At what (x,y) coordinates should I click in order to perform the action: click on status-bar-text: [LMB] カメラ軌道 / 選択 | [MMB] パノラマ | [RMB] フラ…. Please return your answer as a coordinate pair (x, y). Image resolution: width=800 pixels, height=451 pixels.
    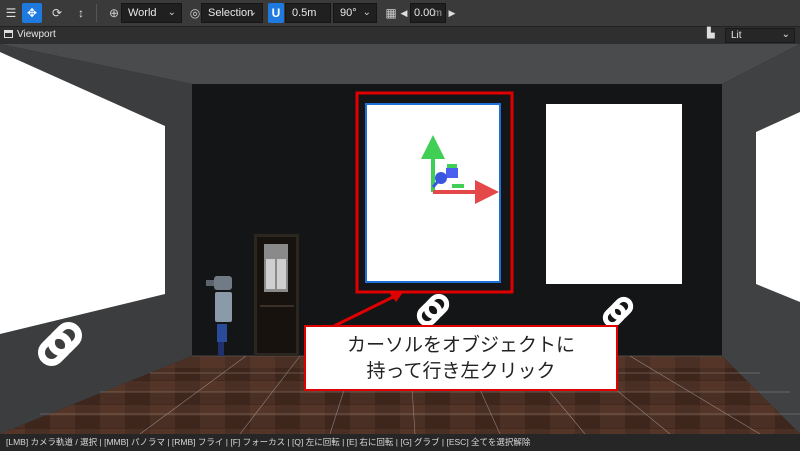
    Looking at the image, I should click on (268, 442).